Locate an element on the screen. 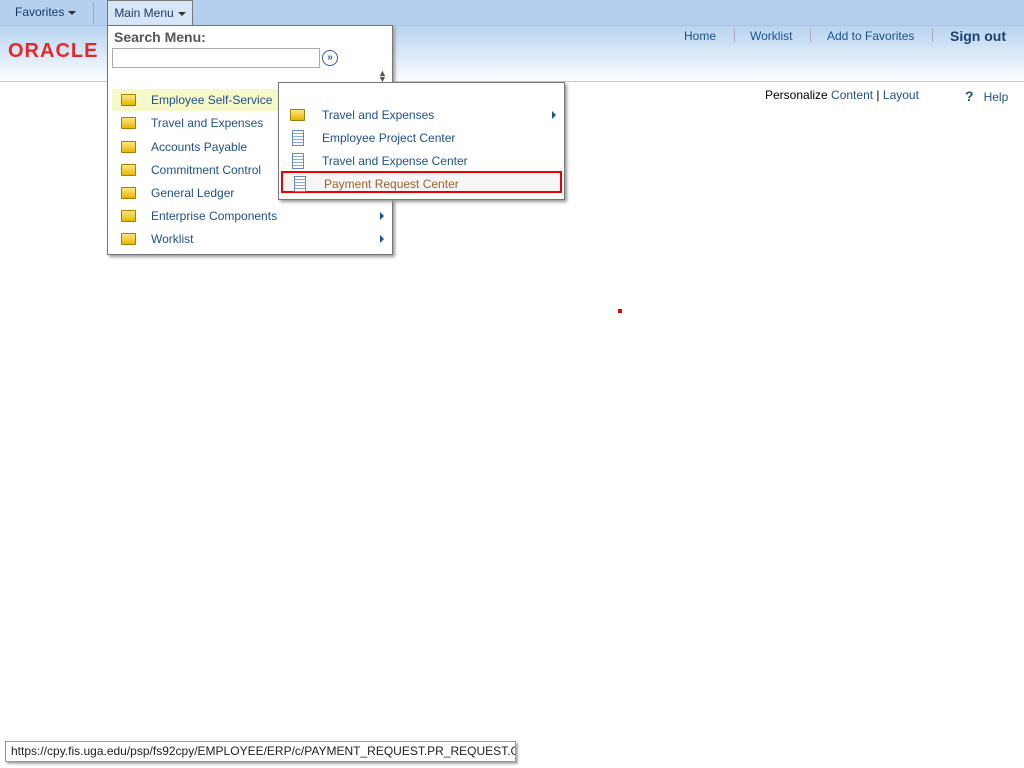  menu-item-label: Travel and Expense Center is located at coordinates (395, 161).